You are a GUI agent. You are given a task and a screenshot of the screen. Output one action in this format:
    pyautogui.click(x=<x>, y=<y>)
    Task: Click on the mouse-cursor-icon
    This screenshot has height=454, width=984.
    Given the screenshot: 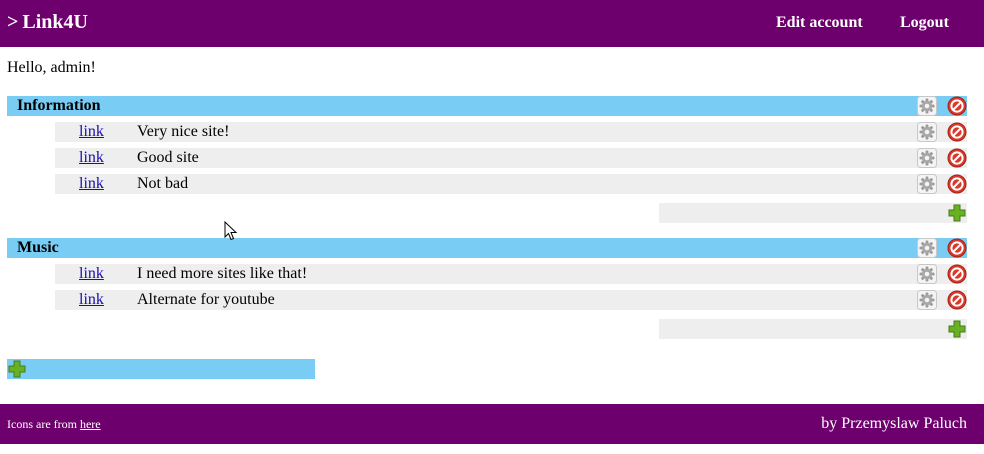 What is the action you would take?
    pyautogui.click(x=231, y=231)
    